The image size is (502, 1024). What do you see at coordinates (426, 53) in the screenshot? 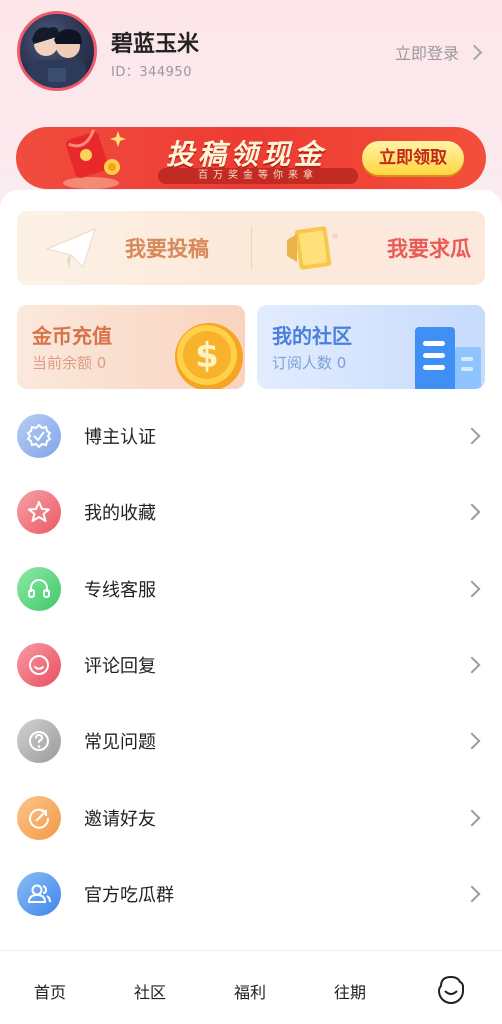
I see `login-label: 立即登录` at bounding box center [426, 53].